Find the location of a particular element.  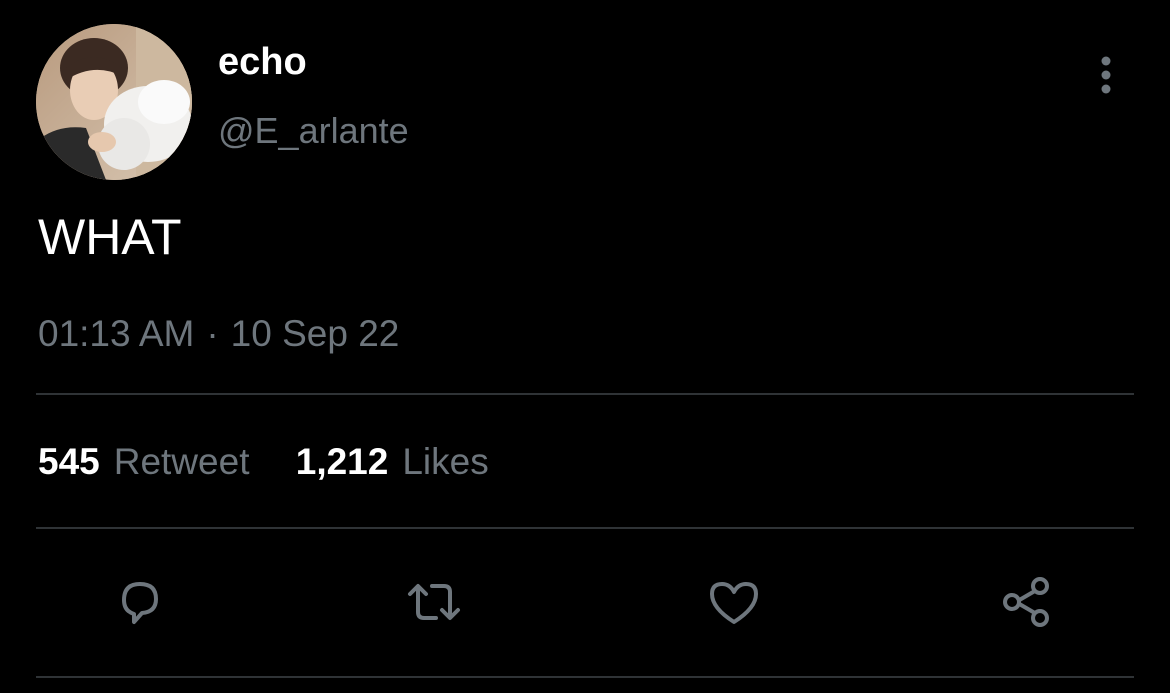

share-icon is located at coordinates (1026, 602).